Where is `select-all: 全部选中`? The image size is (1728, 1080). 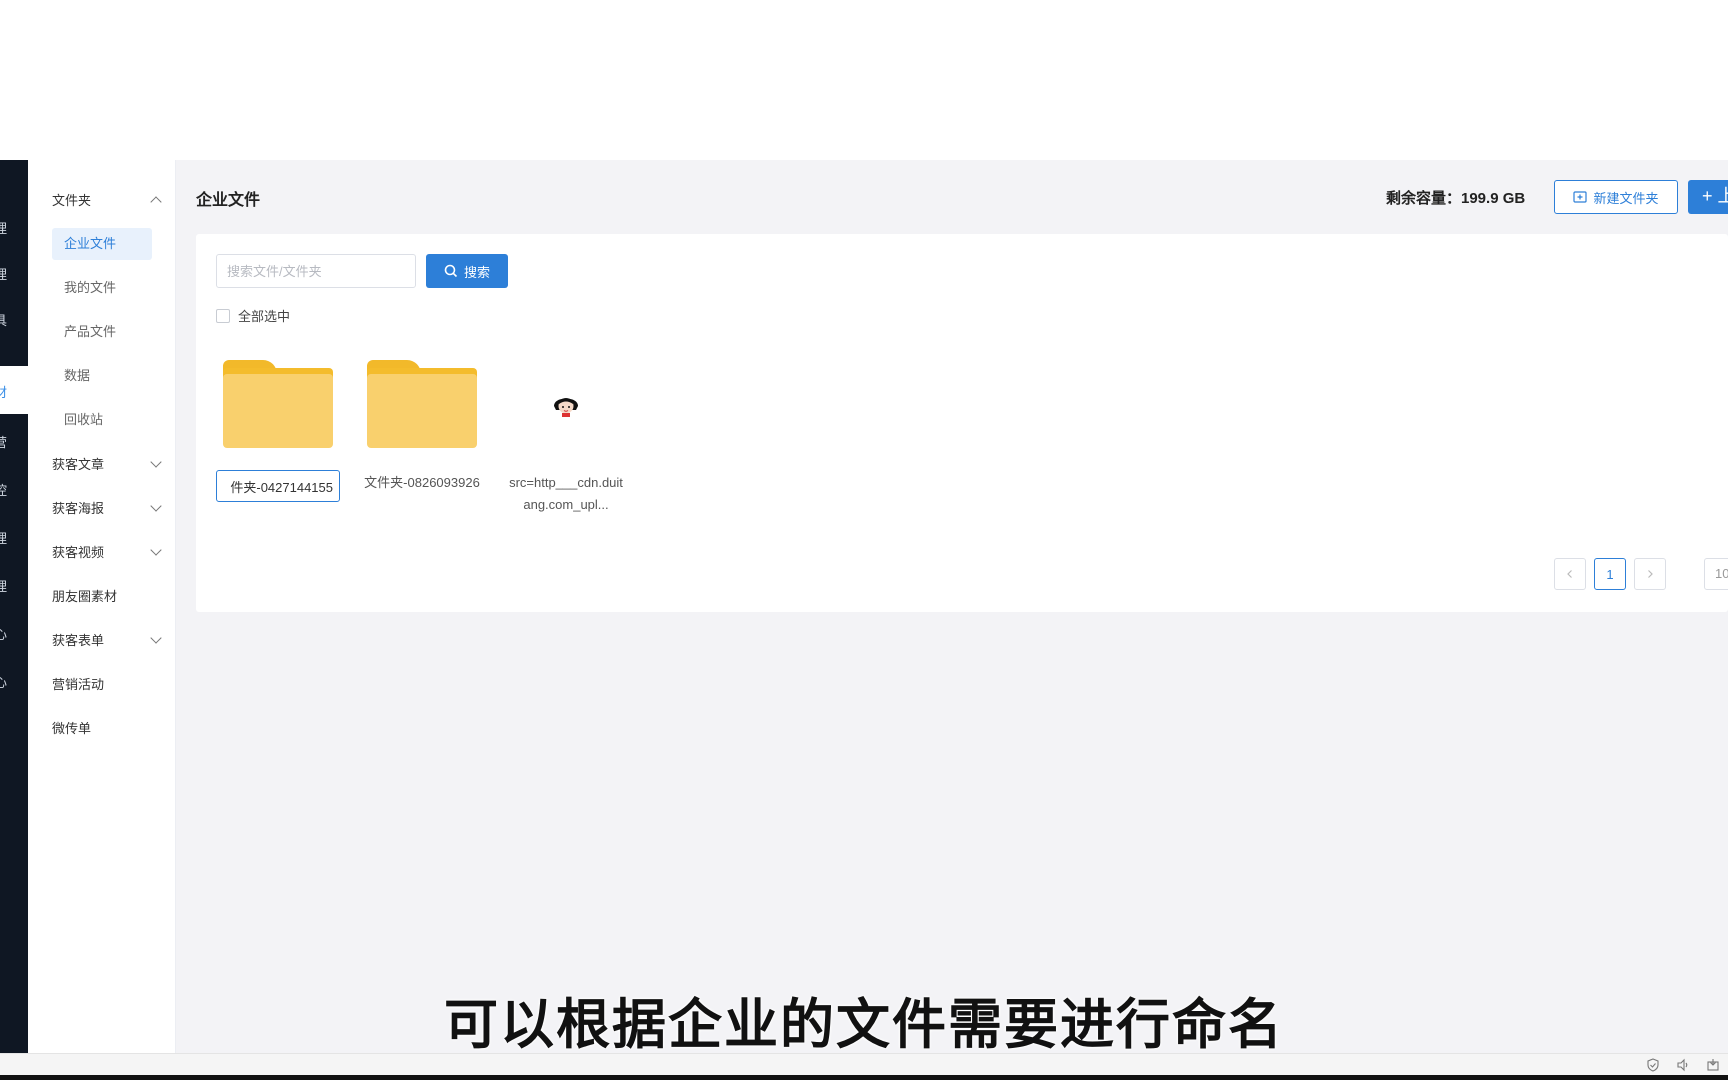
select-all: 全部选中 is located at coordinates (253, 315).